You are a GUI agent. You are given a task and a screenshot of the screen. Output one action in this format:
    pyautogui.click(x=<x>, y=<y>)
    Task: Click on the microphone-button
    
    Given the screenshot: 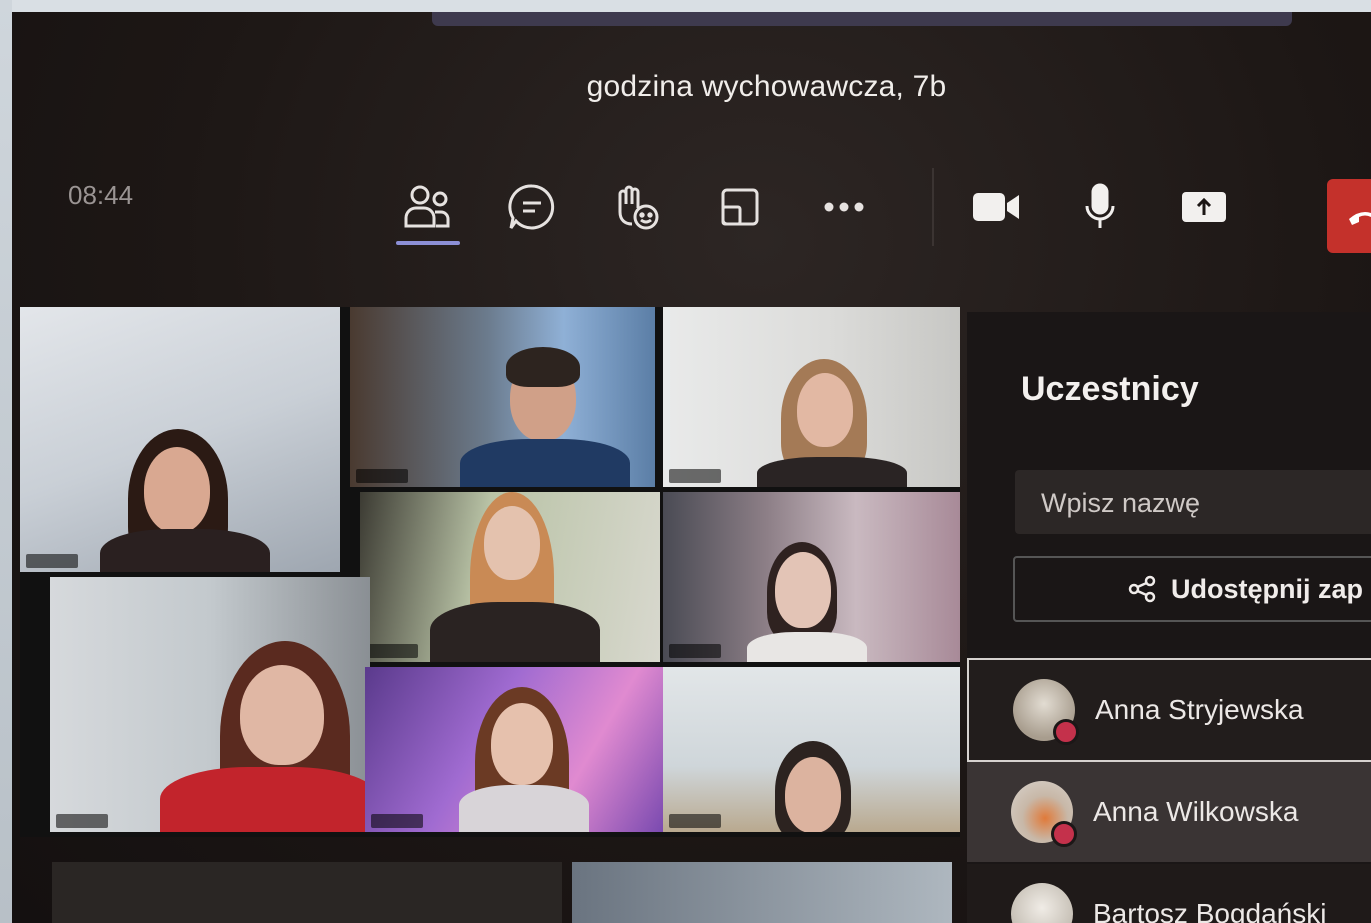 What is the action you would take?
    pyautogui.click(x=1100, y=207)
    